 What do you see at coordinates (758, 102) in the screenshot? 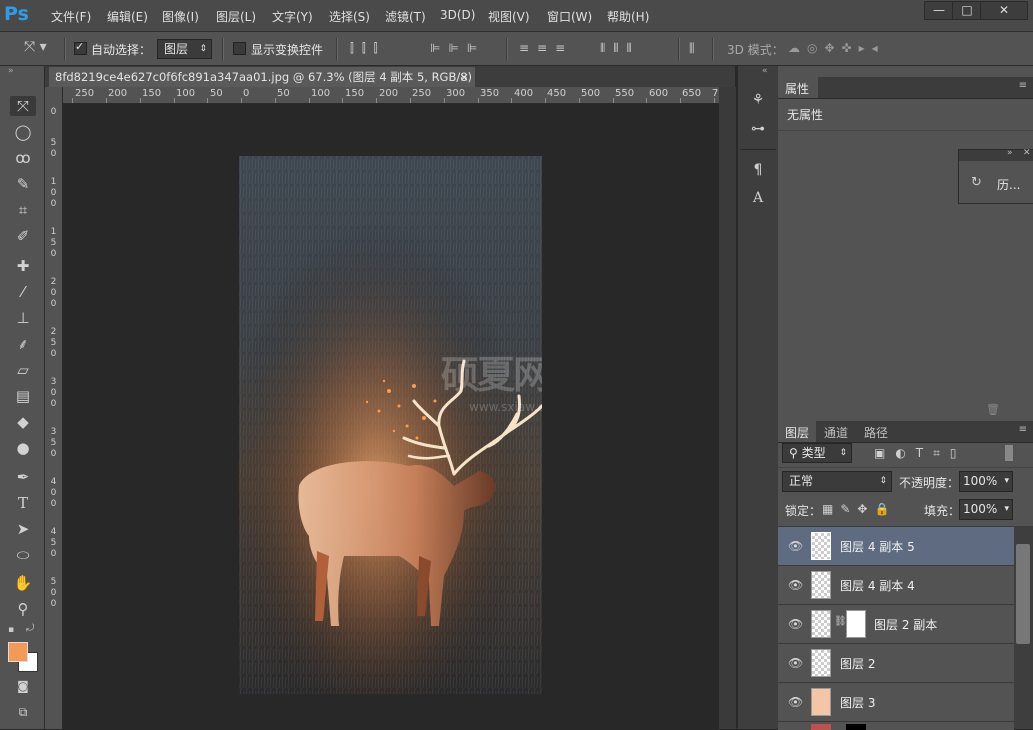
I see `adjust-panel-icon: ⚘` at bounding box center [758, 102].